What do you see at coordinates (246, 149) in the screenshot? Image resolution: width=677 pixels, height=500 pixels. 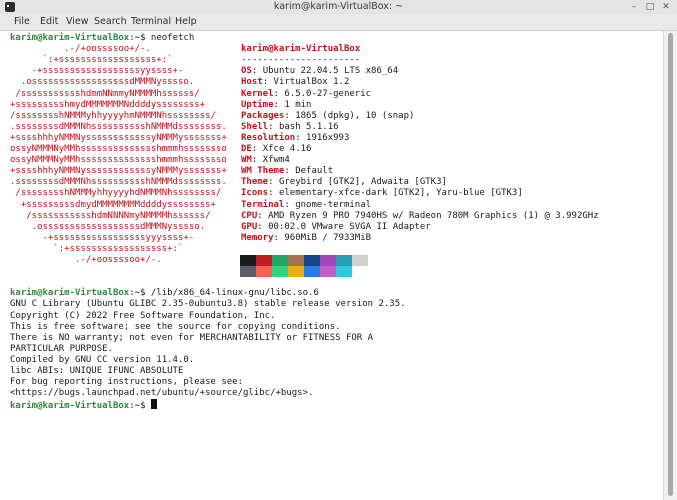 I see `info-key: DE` at bounding box center [246, 149].